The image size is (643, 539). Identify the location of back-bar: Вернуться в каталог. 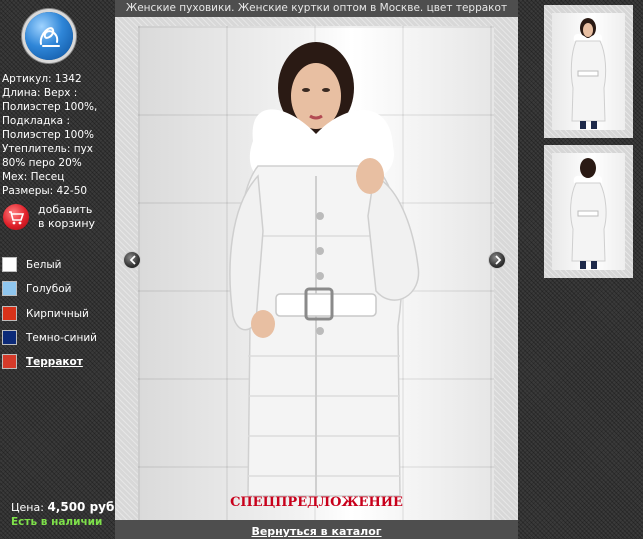
(316, 529).